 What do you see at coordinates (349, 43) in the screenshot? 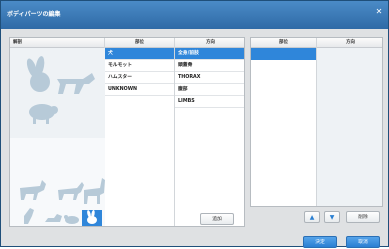
I see `right-directions-header: 方向` at bounding box center [349, 43].